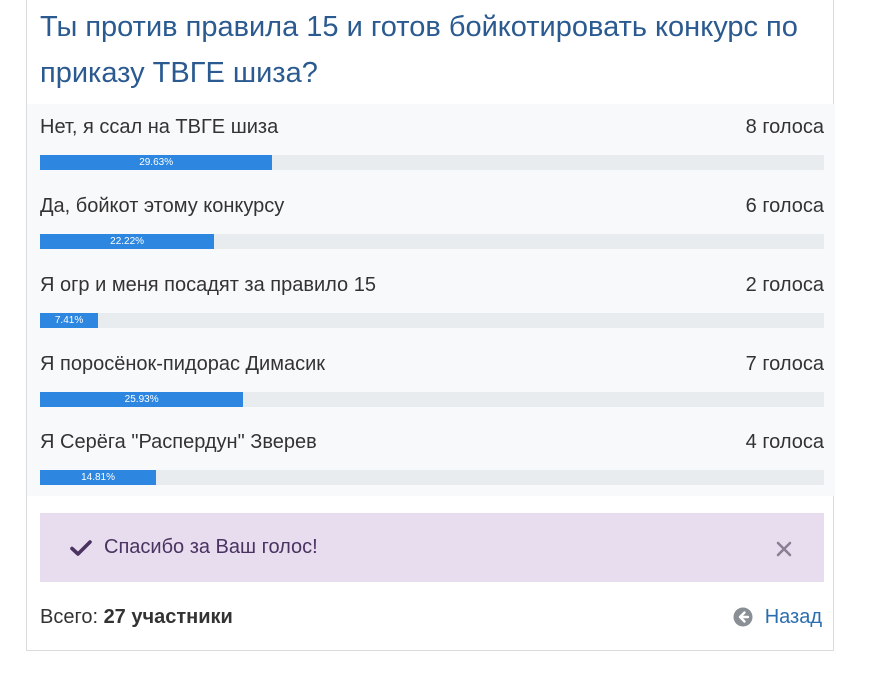 This screenshot has width=888, height=673. What do you see at coordinates (168, 617) in the screenshot?
I see `total-value: 27 участники` at bounding box center [168, 617].